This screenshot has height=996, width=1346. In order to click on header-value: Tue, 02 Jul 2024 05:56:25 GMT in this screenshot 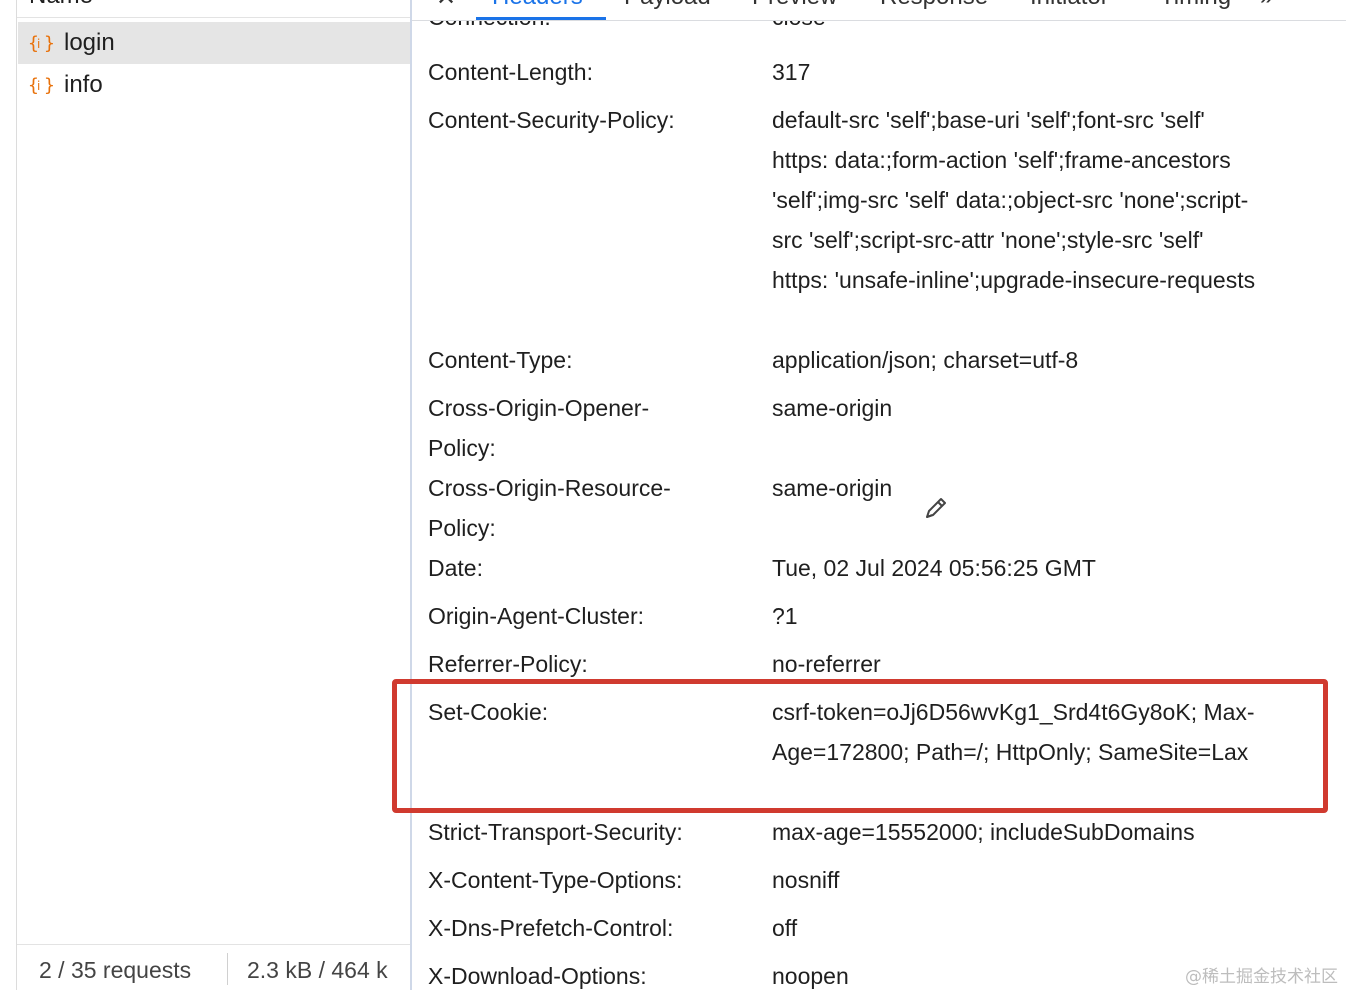, I will do `click(1022, 568)`.